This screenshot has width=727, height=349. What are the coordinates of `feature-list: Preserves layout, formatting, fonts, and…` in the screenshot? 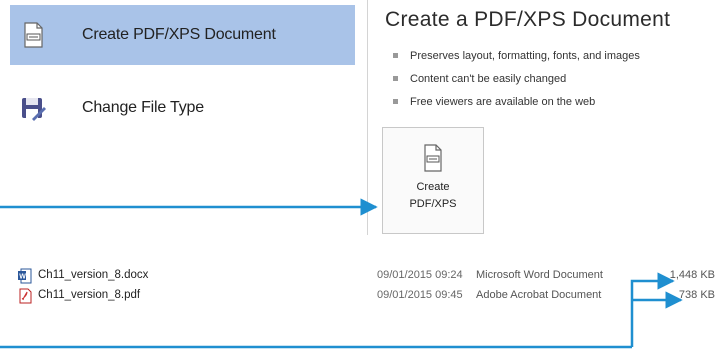 It's located at (516, 78).